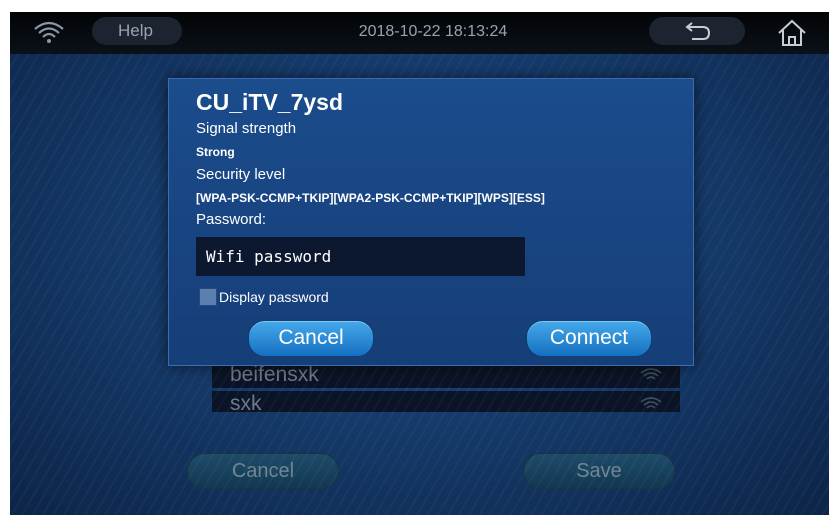  I want to click on cancel-button: Cancel, so click(311, 338).